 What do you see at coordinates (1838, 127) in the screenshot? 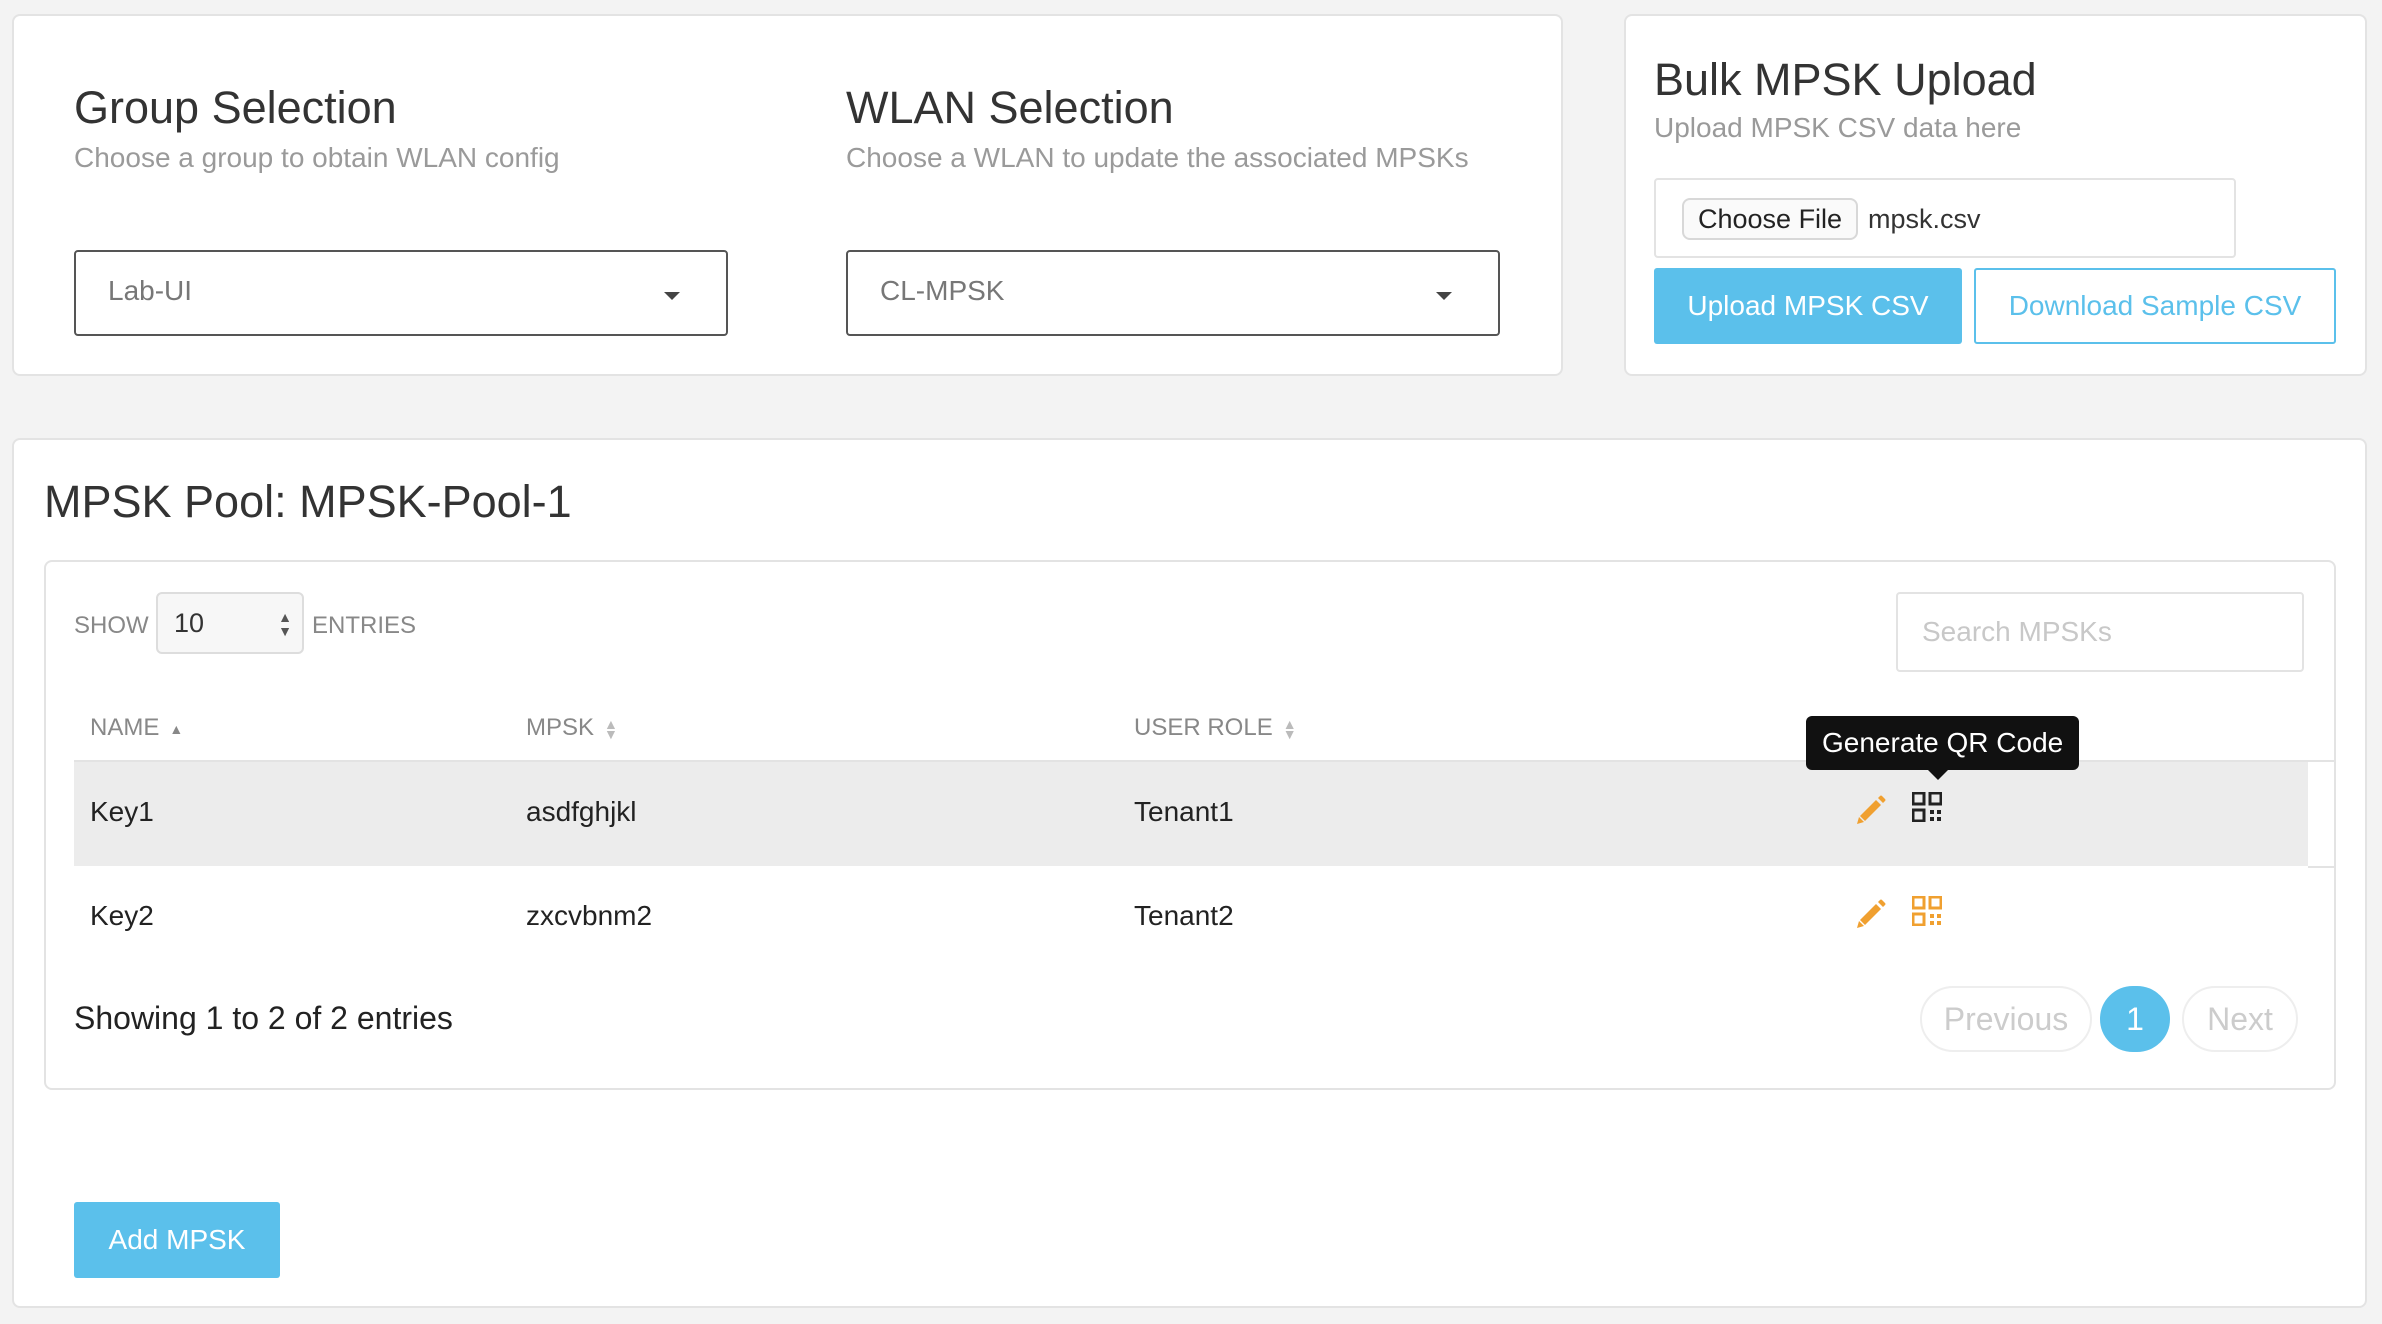
I see `bulk-upload-subtitle: Upload MPSK CSV data here` at bounding box center [1838, 127].